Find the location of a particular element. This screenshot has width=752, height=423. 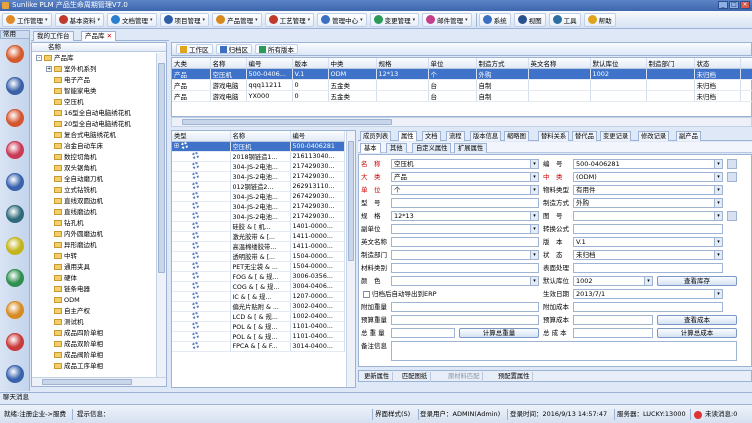

budget-cost-field is located at coordinates (613, 320).